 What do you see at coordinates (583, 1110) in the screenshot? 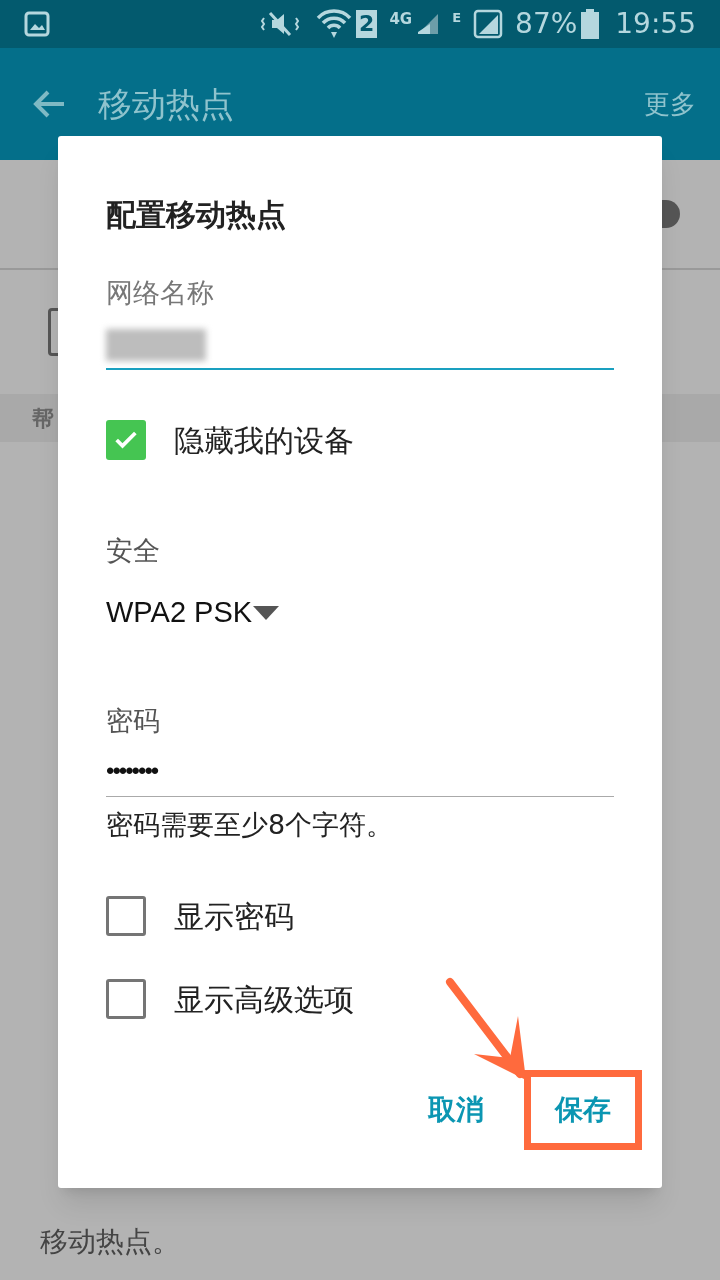
I see `highlighted-button: 保存` at bounding box center [583, 1110].